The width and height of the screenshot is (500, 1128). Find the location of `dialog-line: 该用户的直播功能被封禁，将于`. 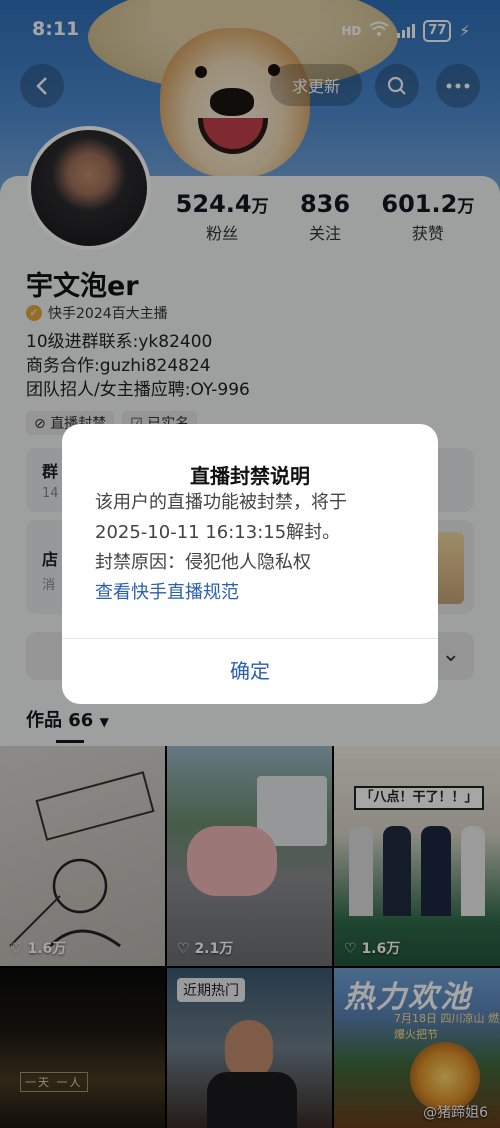

dialog-line: 该用户的直播功能被封禁，将于 is located at coordinates (221, 502).